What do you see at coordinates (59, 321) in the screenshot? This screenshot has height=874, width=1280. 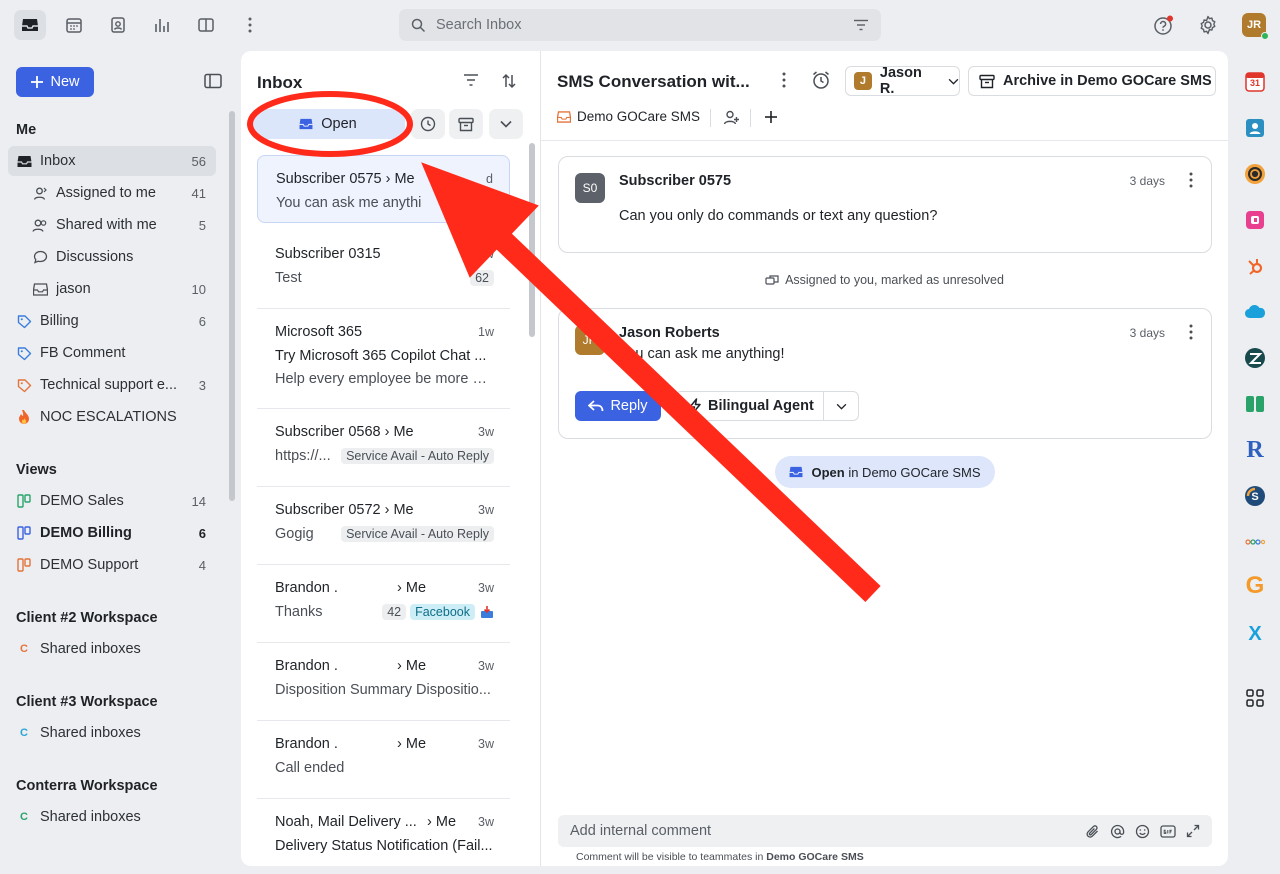 I see `sidebar-item-label: Billing` at bounding box center [59, 321].